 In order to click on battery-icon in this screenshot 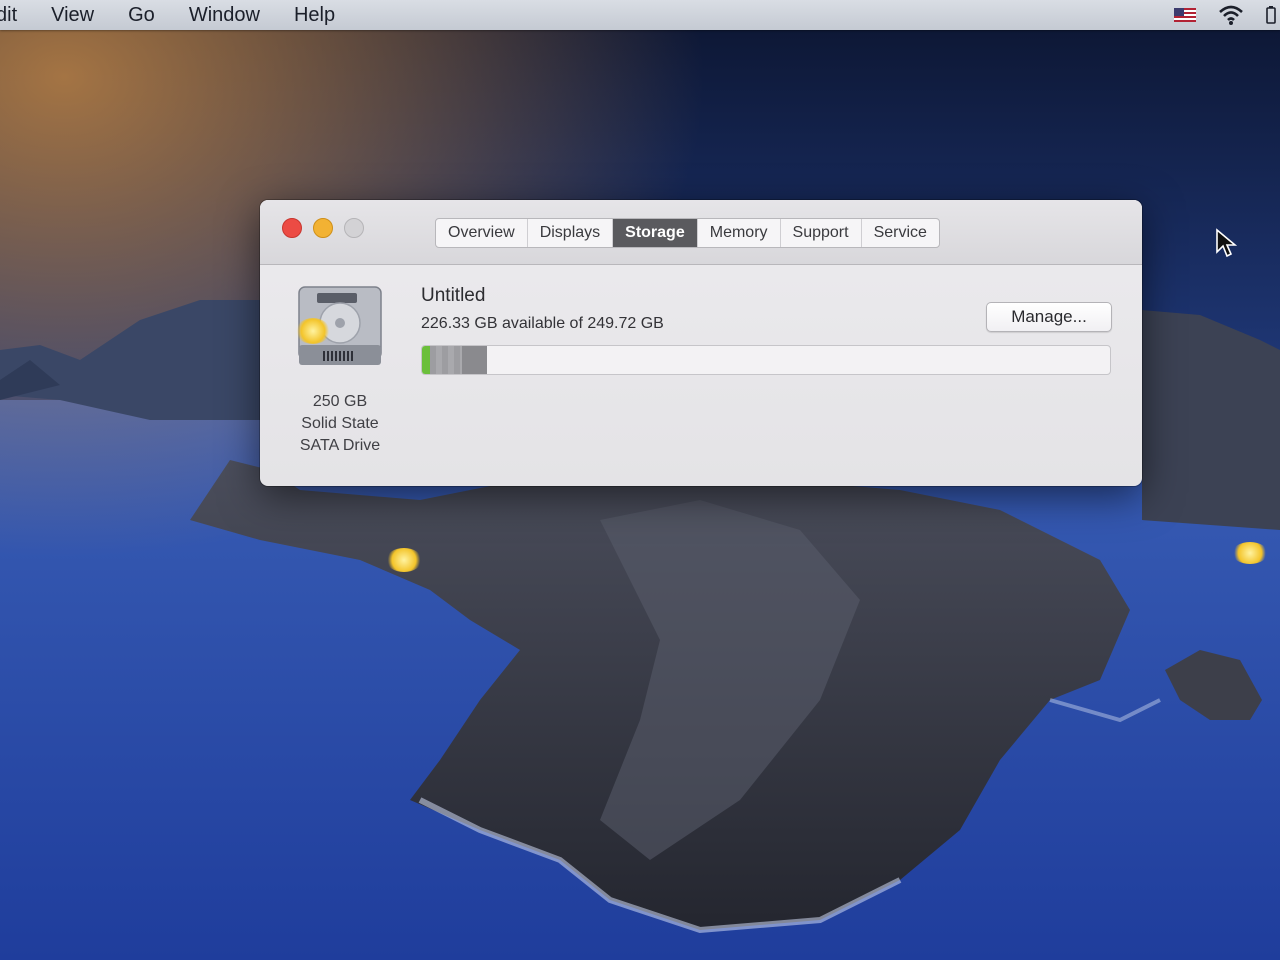, I will do `click(1271, 15)`.